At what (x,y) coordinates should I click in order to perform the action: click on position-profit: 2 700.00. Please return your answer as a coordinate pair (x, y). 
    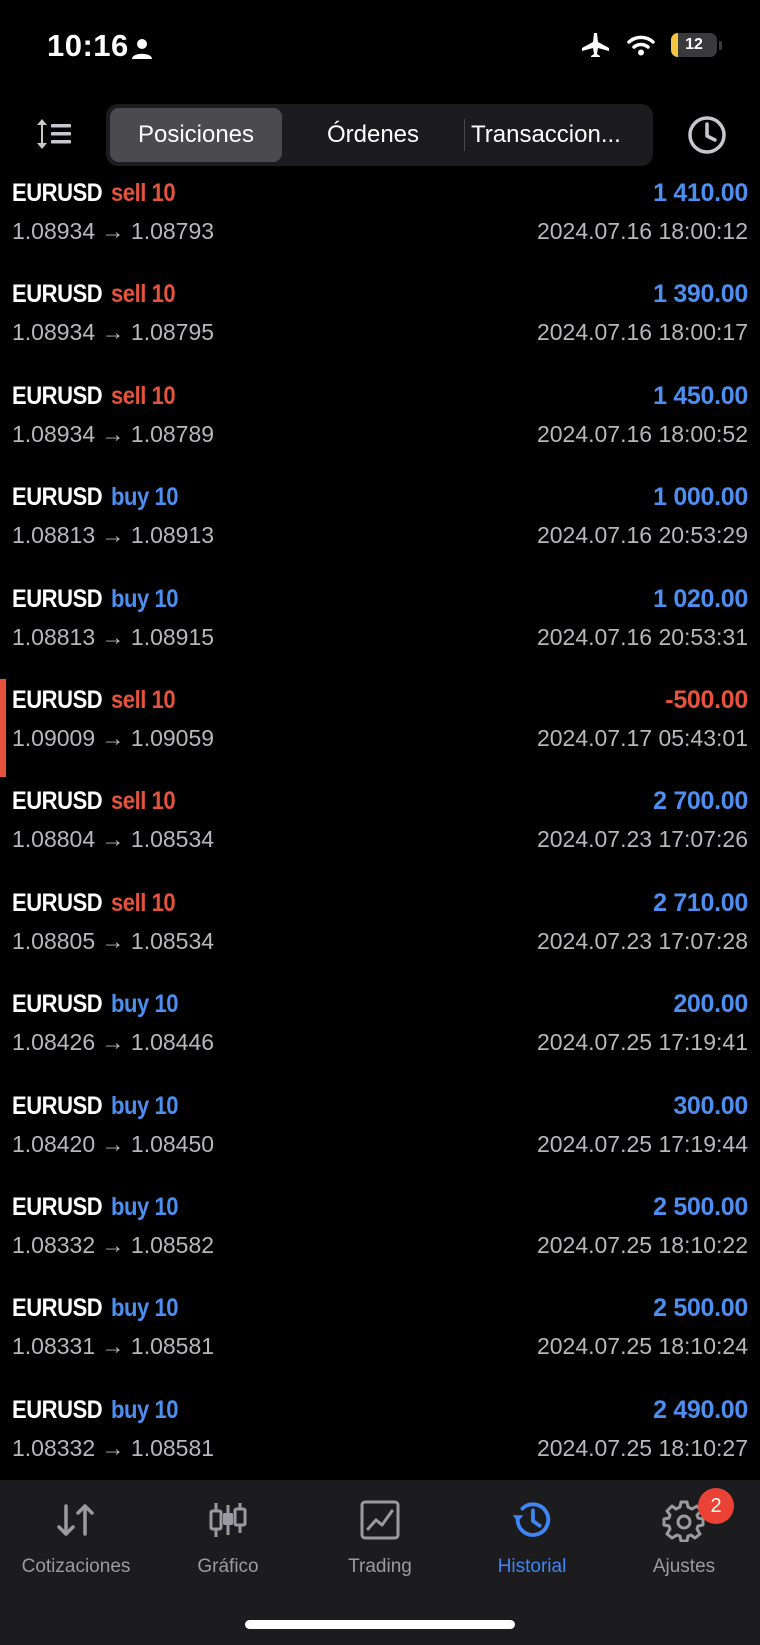
    Looking at the image, I should click on (700, 801).